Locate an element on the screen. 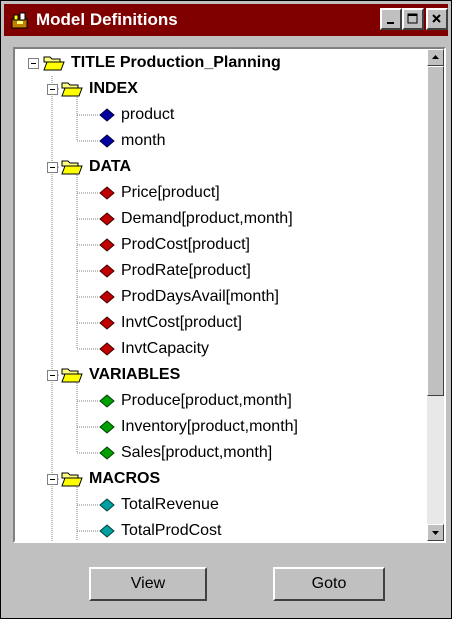 This screenshot has width=454, height=621. tree-item: Price[product] is located at coordinates (215, 193).